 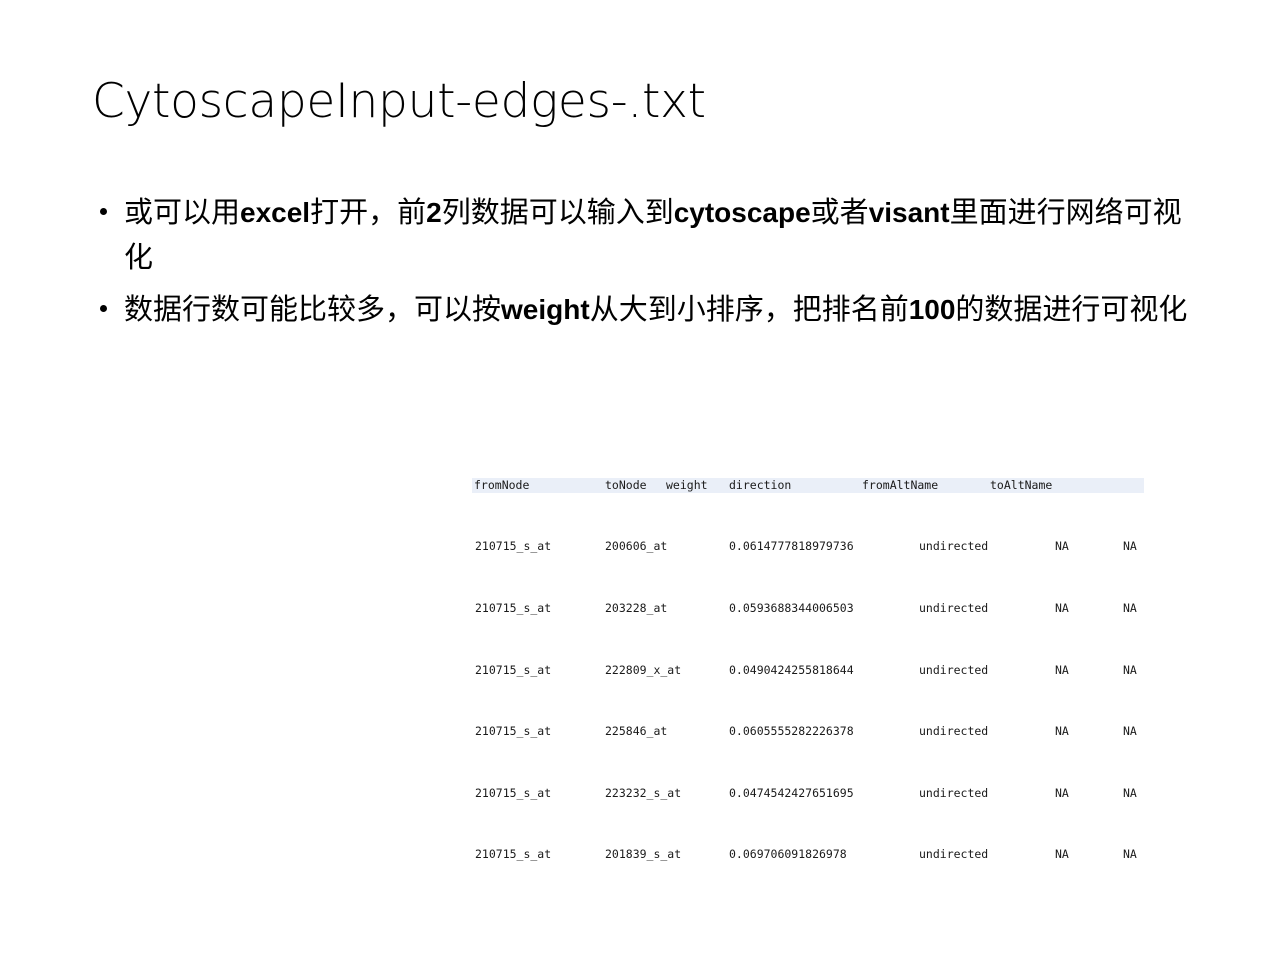 I want to click on column-header-fromnode: fromNode, so click(x=502, y=485).